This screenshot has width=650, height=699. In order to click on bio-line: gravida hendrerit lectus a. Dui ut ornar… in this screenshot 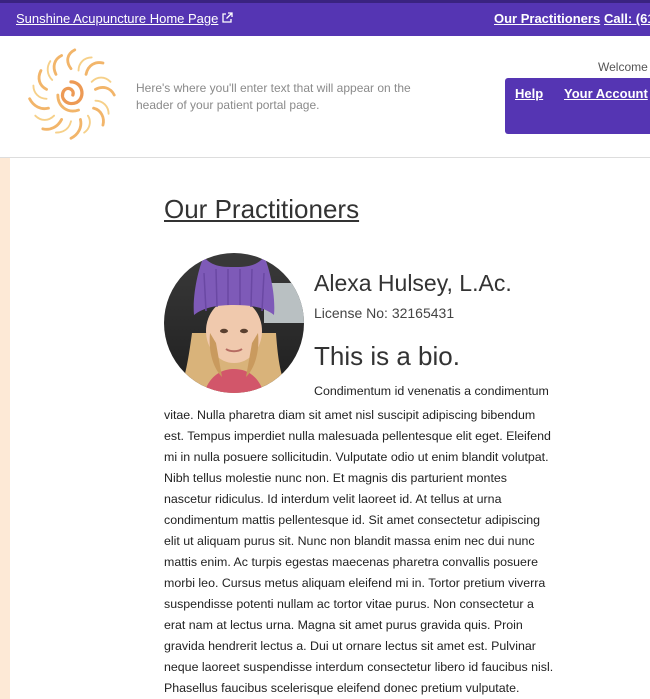, I will do `click(350, 646)`.